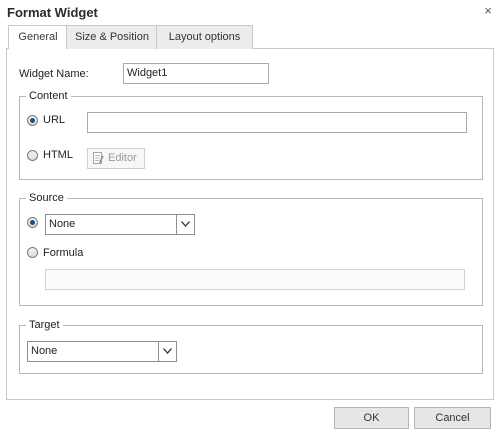 The image size is (499, 436). Describe the element at coordinates (38, 38) in the screenshot. I see `tab-general: General` at that location.